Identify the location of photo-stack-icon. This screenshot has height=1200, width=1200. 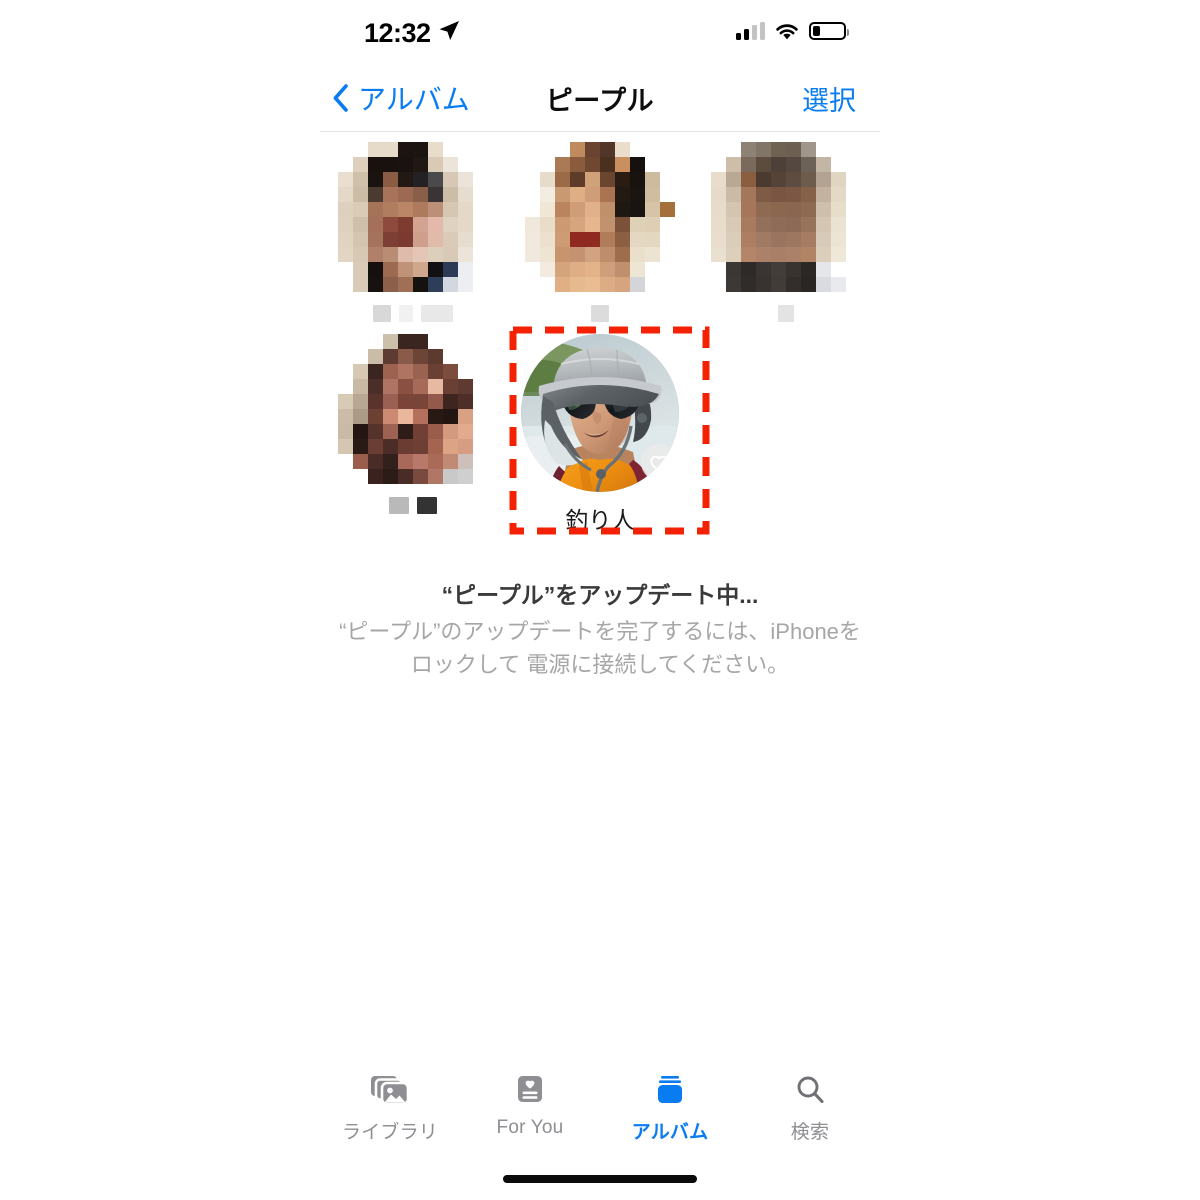
(390, 1090).